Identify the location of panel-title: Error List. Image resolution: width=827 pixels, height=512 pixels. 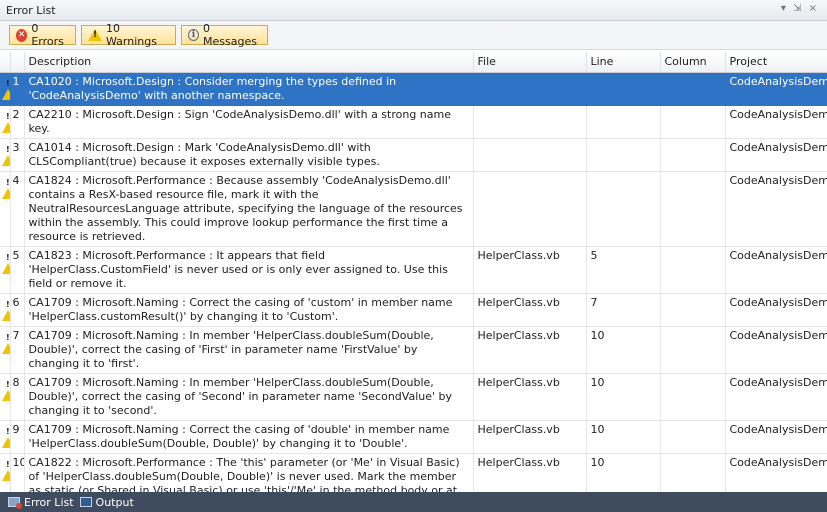
(31, 10).